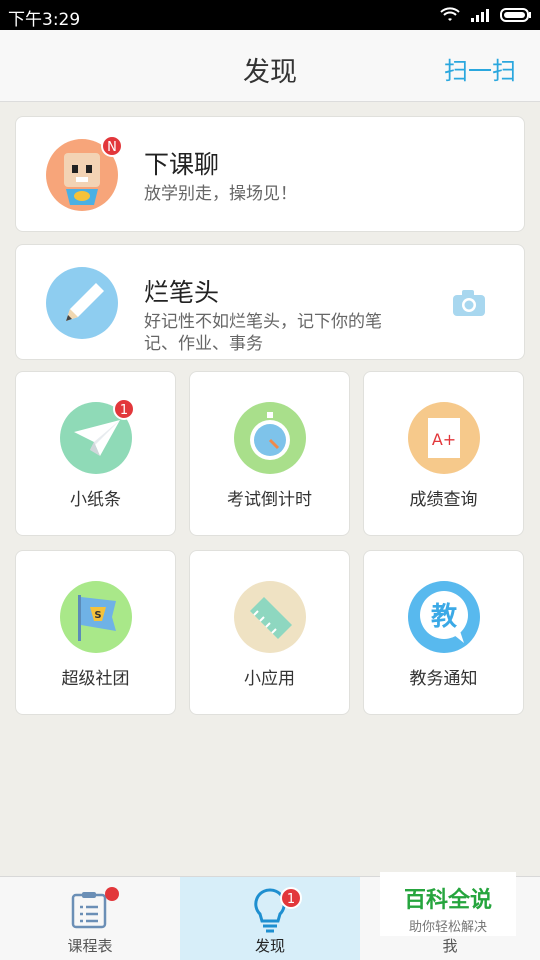 This screenshot has height=960, width=540. I want to click on stopwatch-icon, so click(270, 438).